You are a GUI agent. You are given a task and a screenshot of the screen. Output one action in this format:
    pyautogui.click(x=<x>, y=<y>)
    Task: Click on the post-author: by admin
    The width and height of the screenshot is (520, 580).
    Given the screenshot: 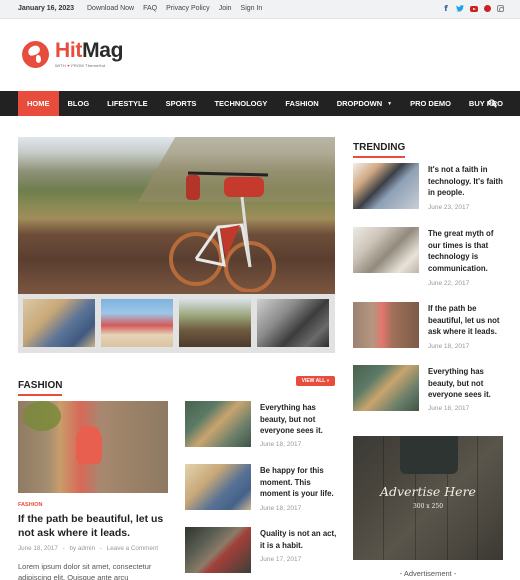 What is the action you would take?
    pyautogui.click(x=83, y=548)
    